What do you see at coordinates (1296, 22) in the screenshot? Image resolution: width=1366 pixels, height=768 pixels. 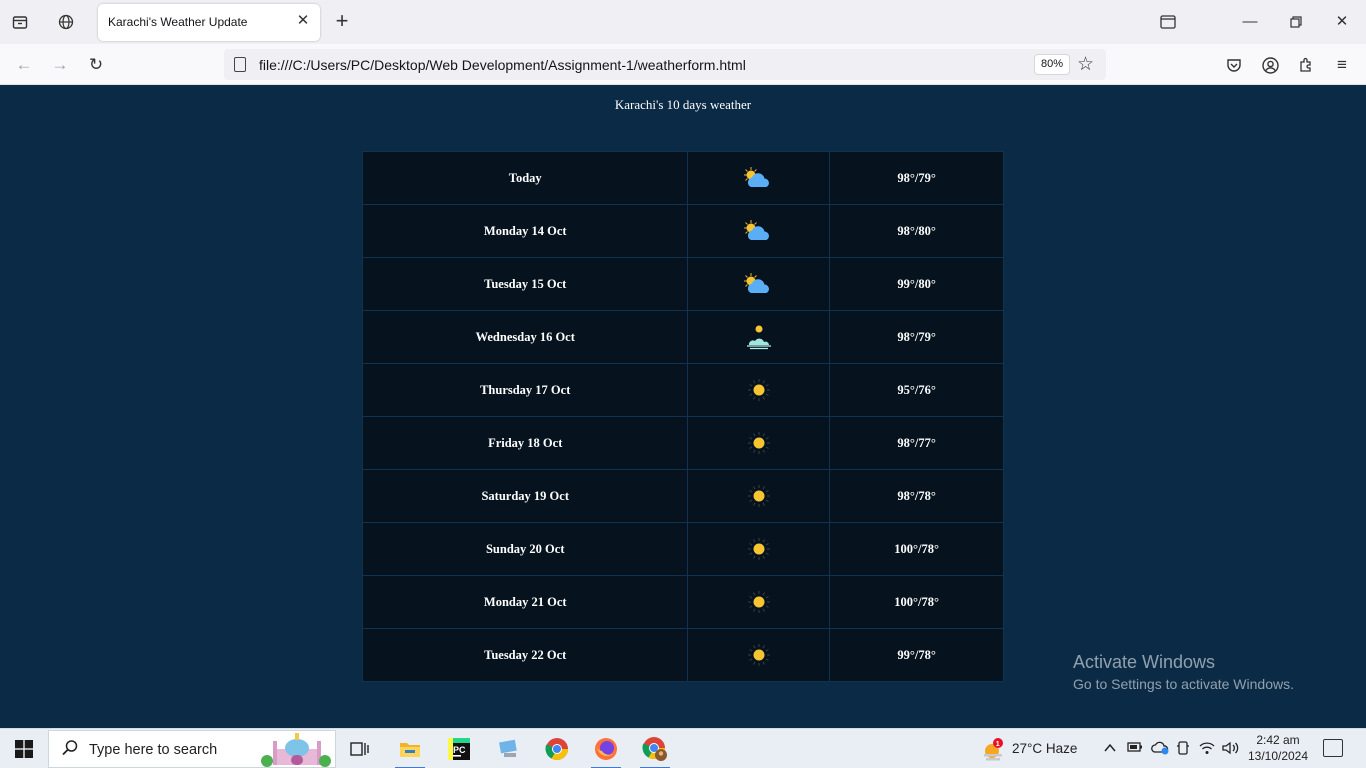 I see `restore-button` at bounding box center [1296, 22].